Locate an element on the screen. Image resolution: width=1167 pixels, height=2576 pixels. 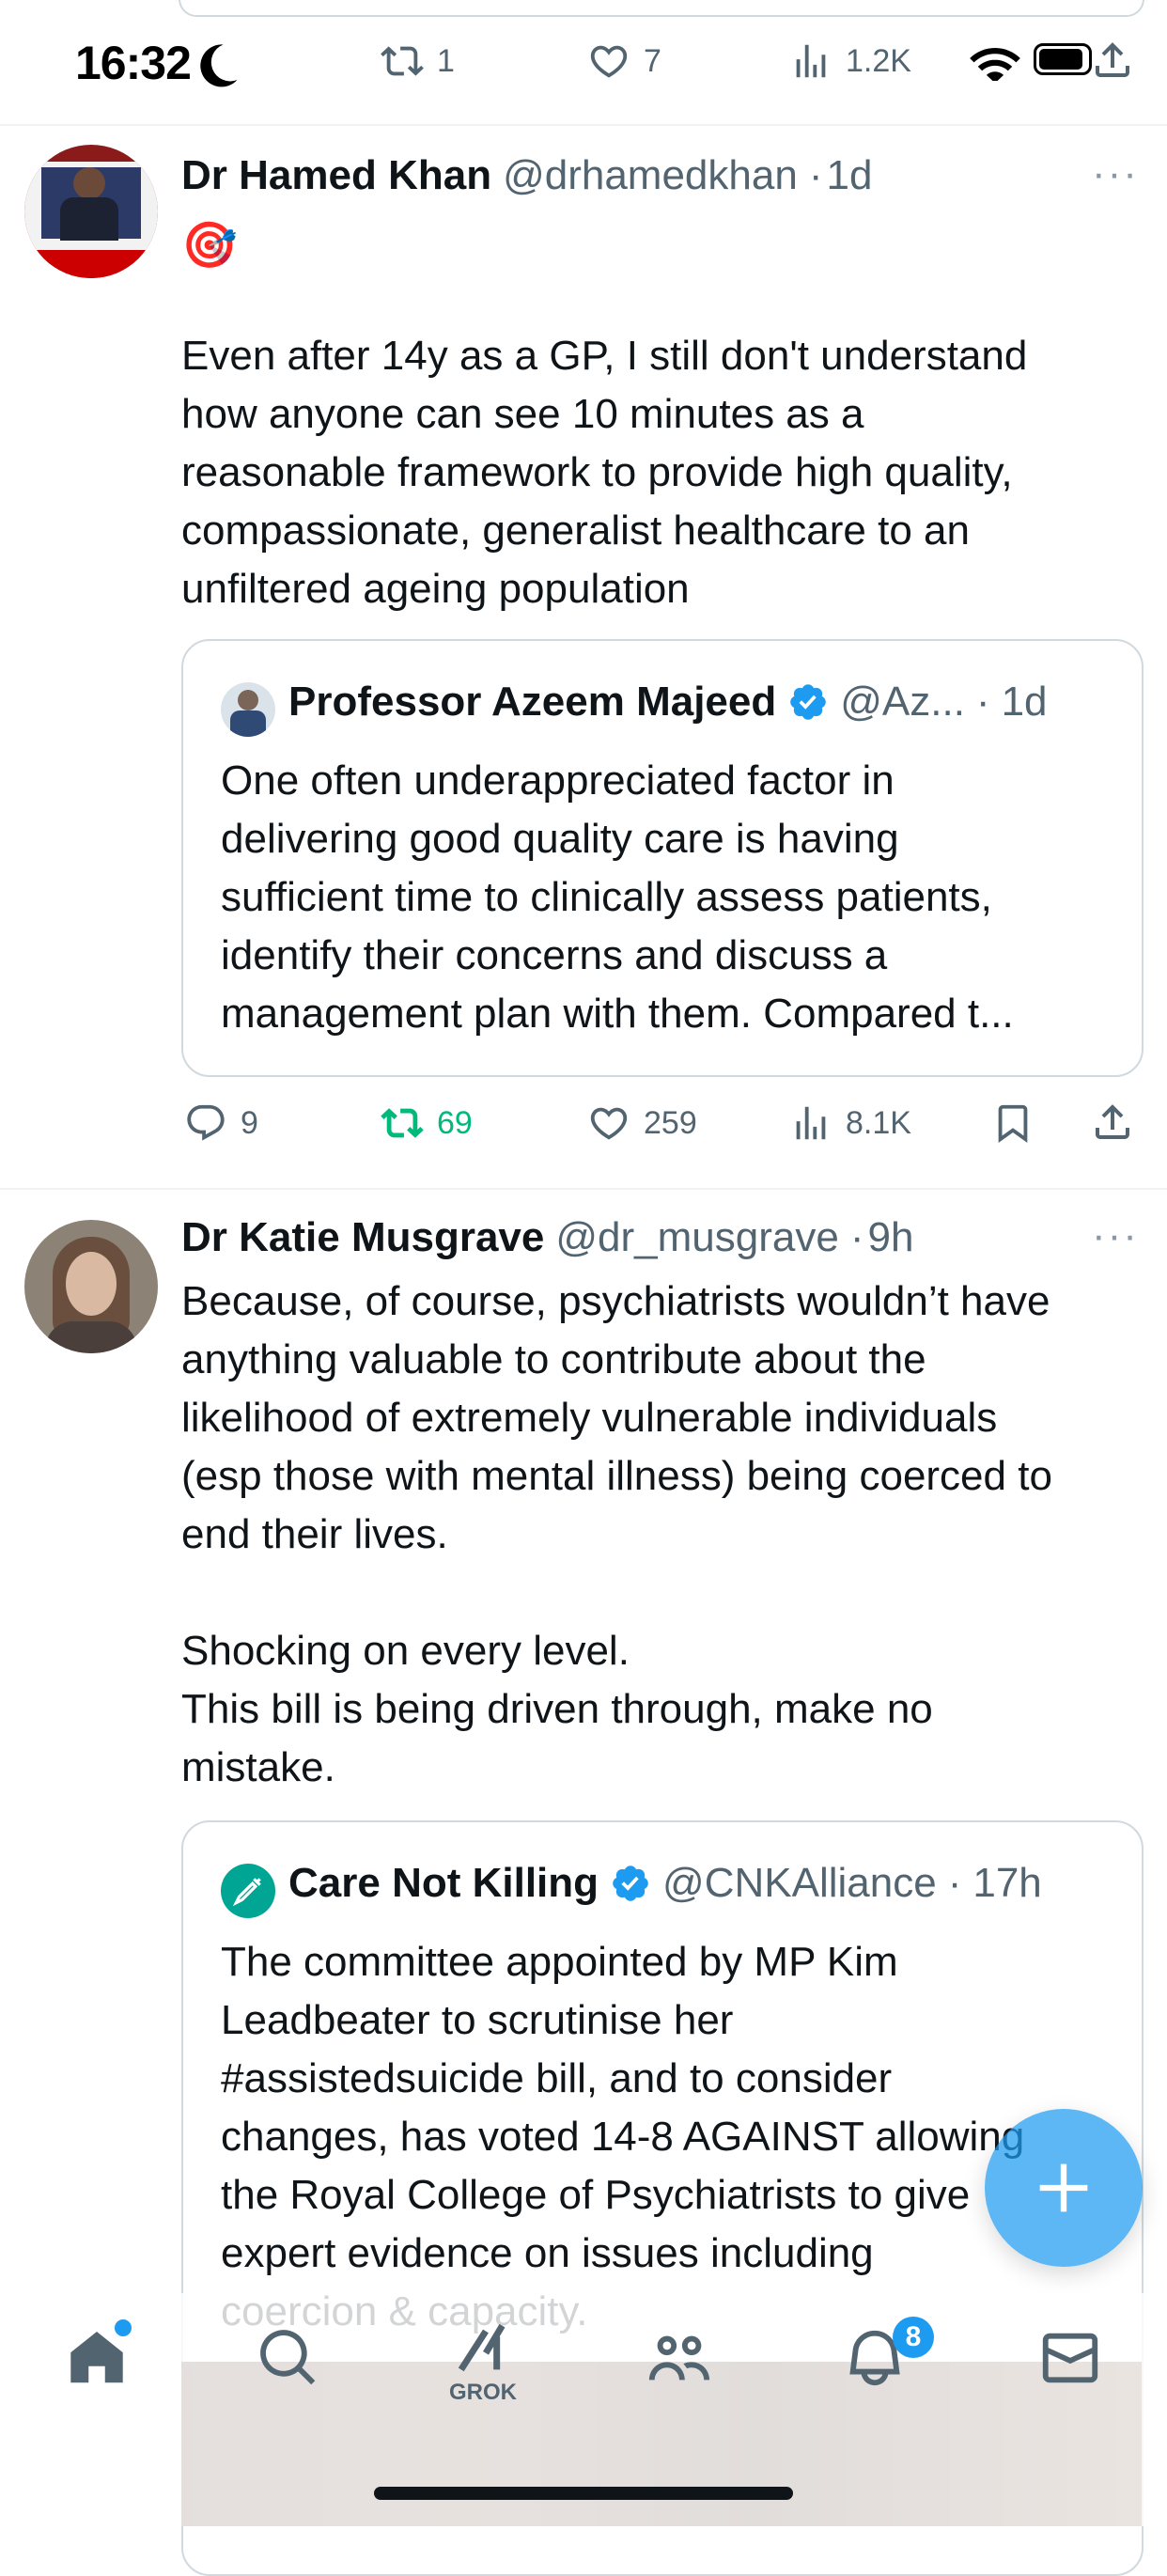
syringe-logo-icon is located at coordinates (246, 1892).